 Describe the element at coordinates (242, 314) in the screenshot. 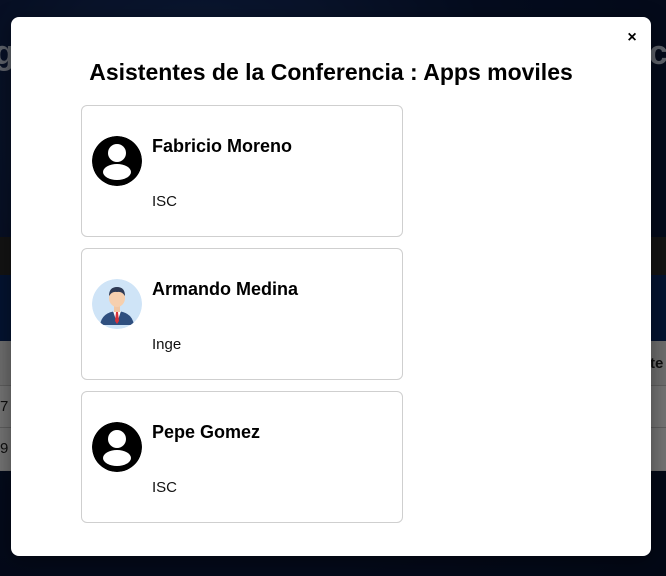

I see `attendee-card: Armando Medina Inge` at that location.